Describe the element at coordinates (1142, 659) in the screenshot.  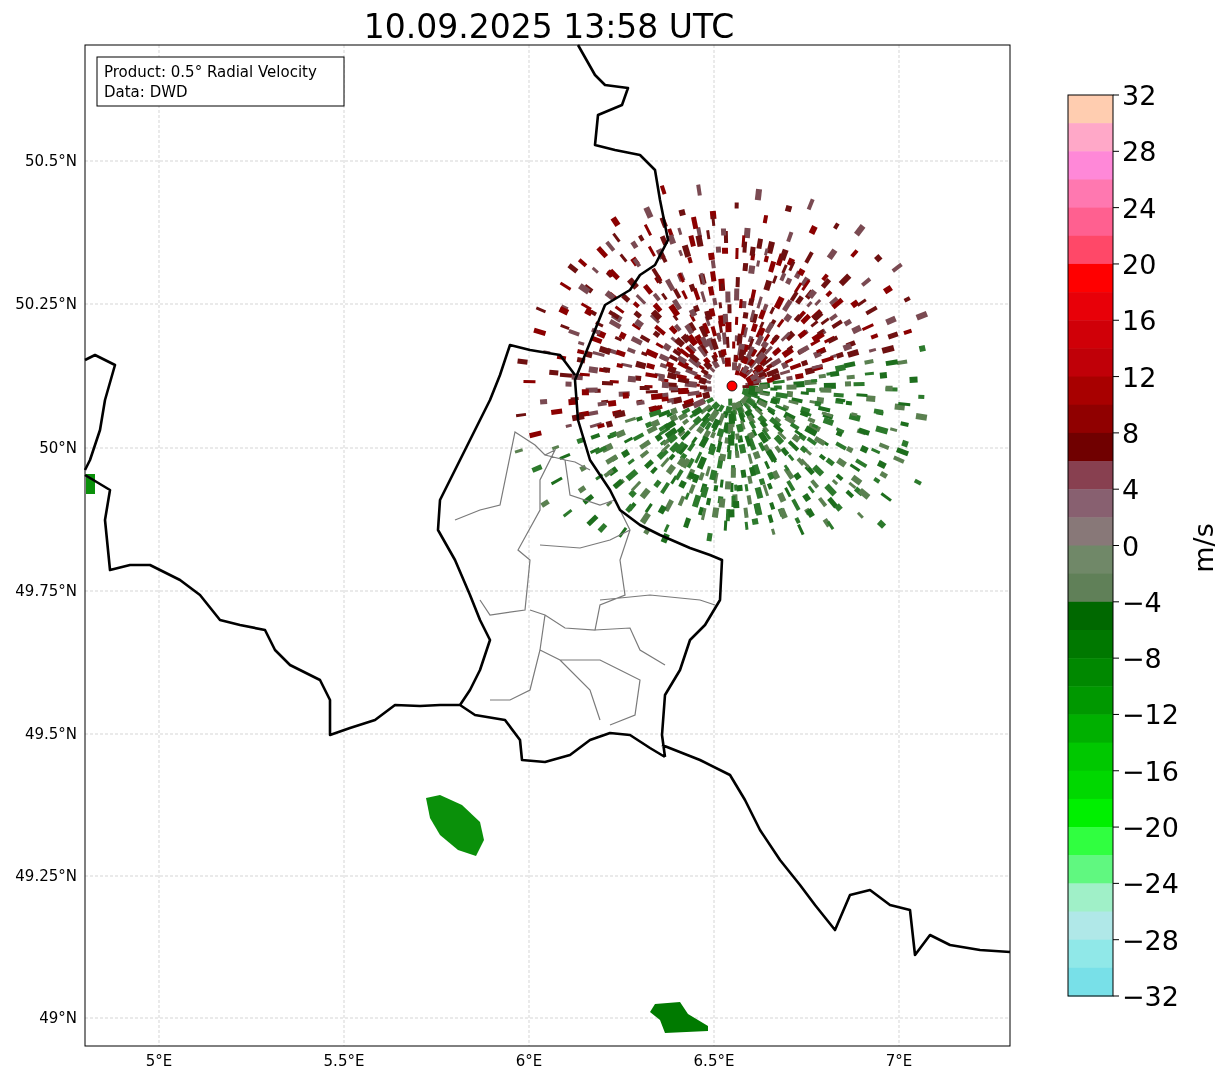
I see `colorbar-tick-label: −8` at that location.